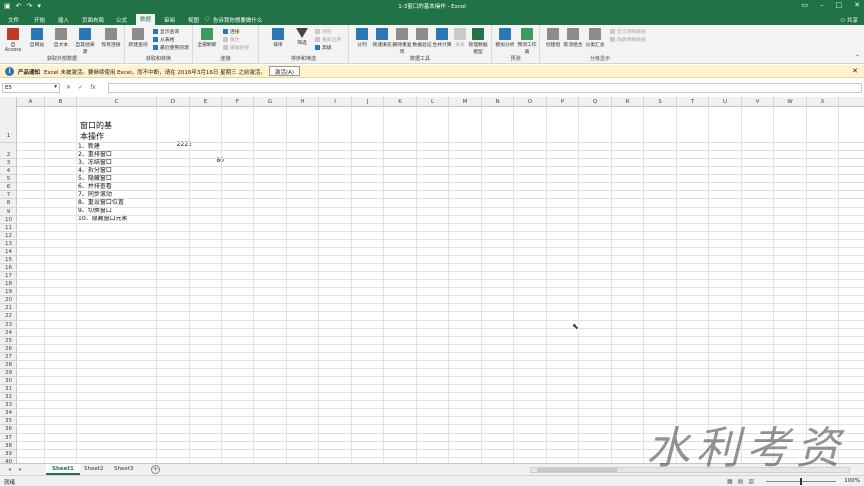  Describe the element at coordinates (751, 481) in the screenshot. I see `page-break-view-icon: ▥` at that location.